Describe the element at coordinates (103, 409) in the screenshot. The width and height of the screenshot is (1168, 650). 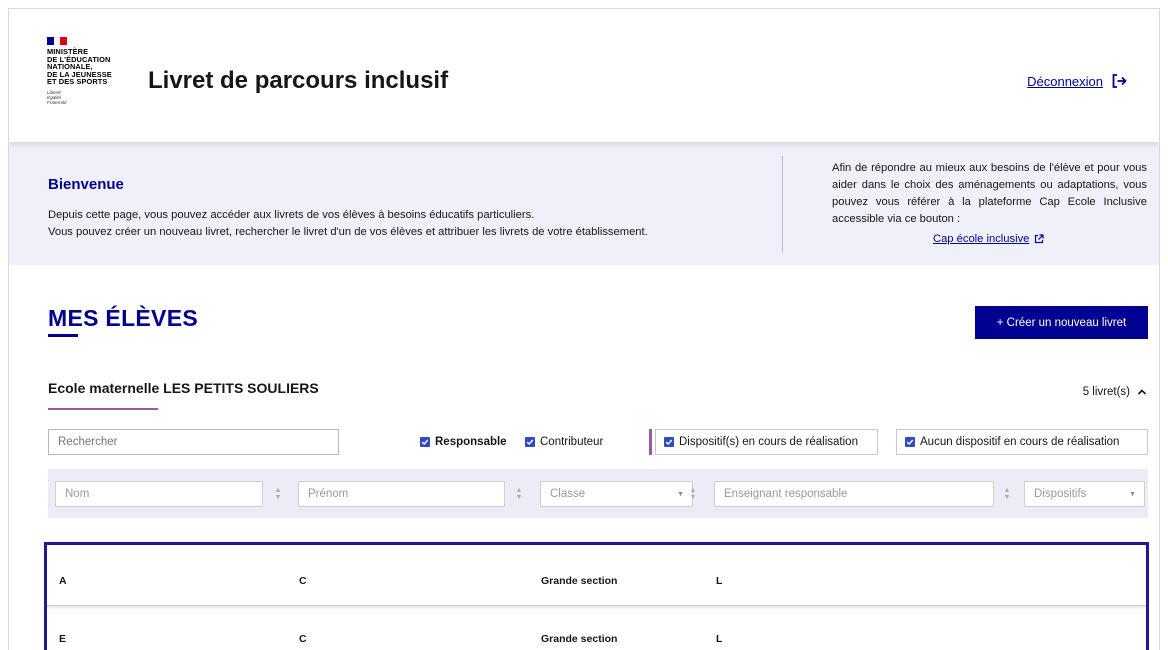
I see `school-underline` at that location.